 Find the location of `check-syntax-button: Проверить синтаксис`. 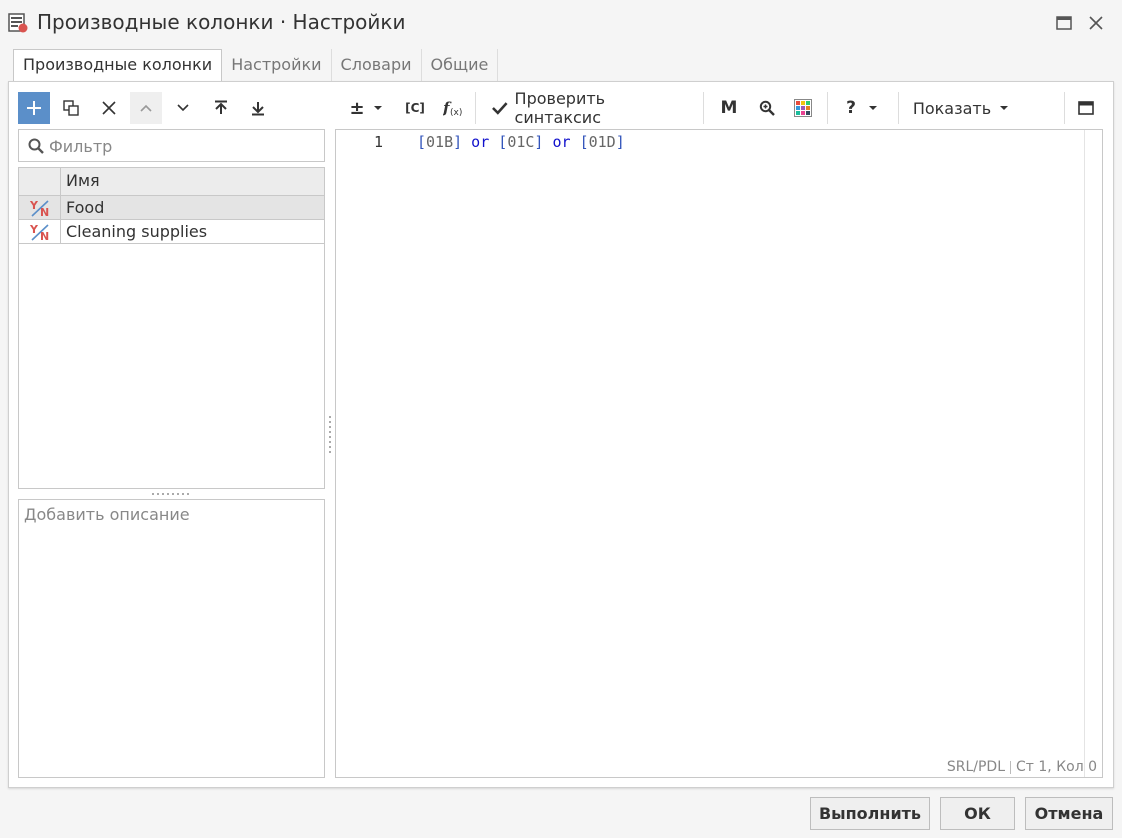

check-syntax-button: Проверить синтаксис is located at coordinates (589, 108).